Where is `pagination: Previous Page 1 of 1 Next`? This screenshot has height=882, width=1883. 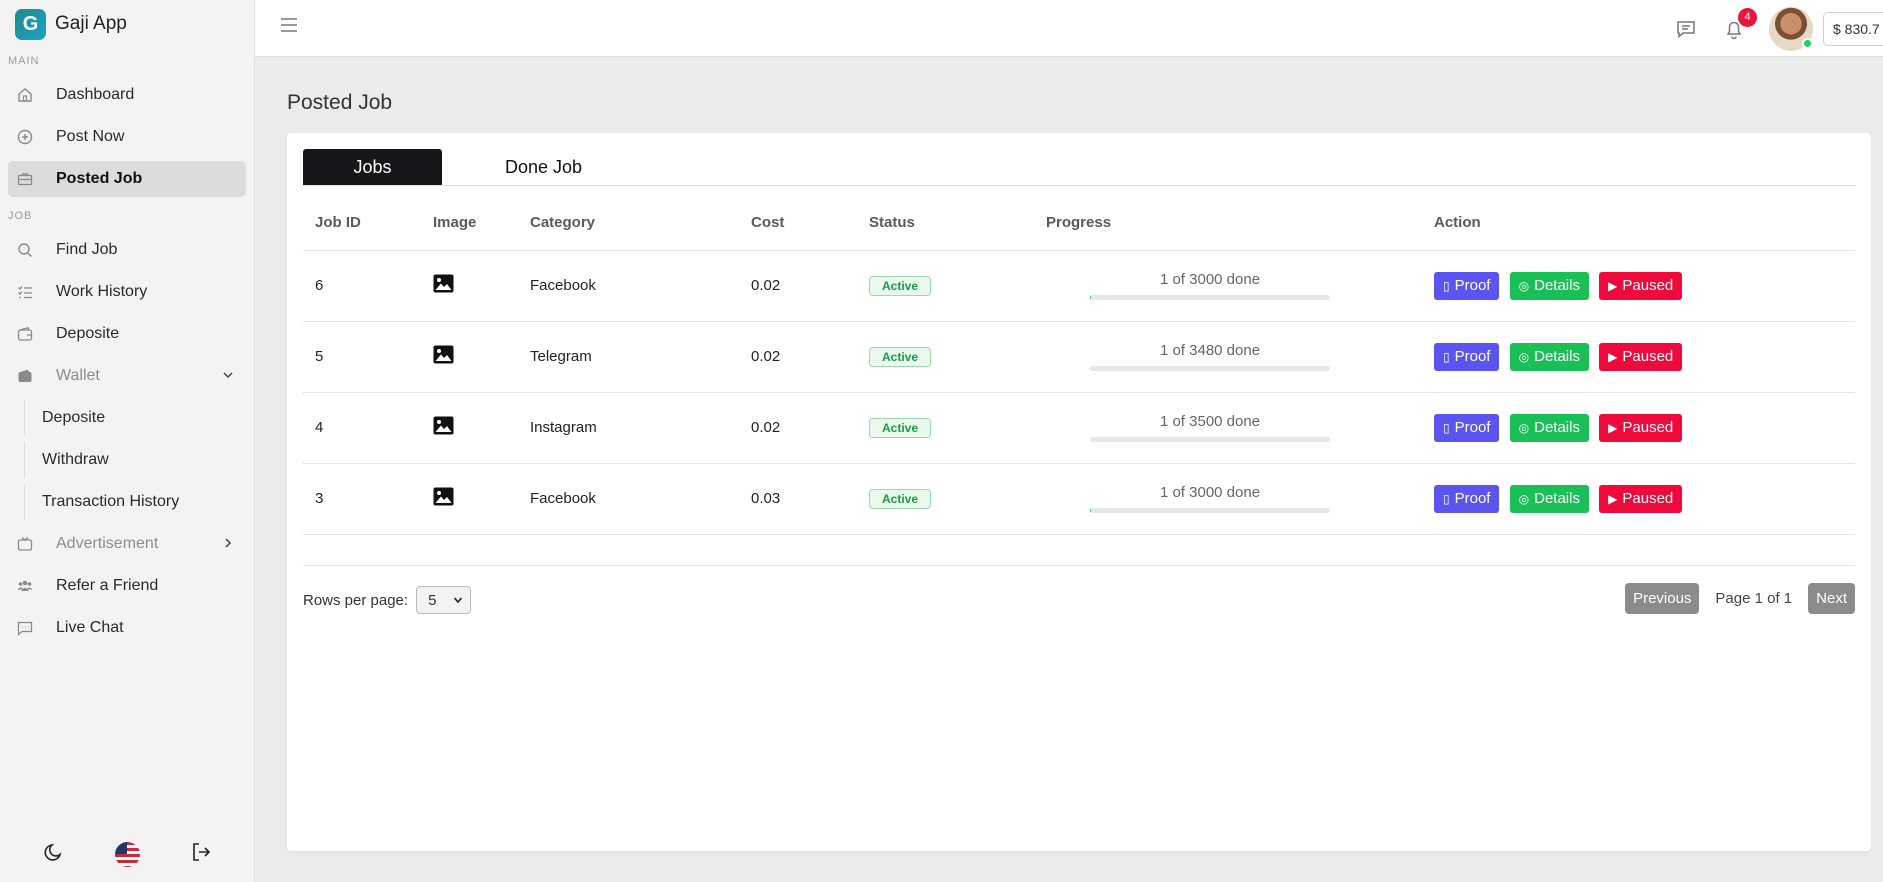
pagination: Previous Page 1 of 1 Next is located at coordinates (1740, 598).